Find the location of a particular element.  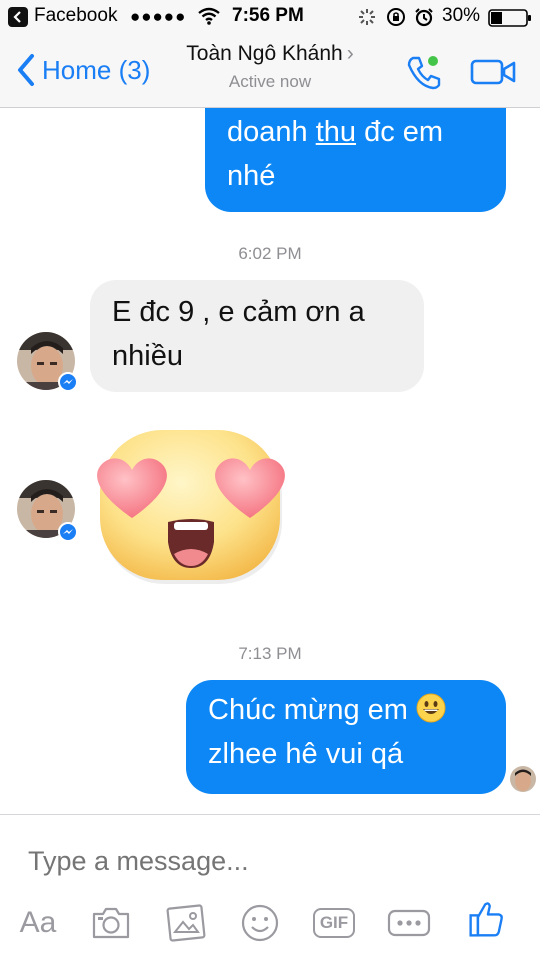

heart-eyes-sticker-icon is located at coordinates (192, 508).